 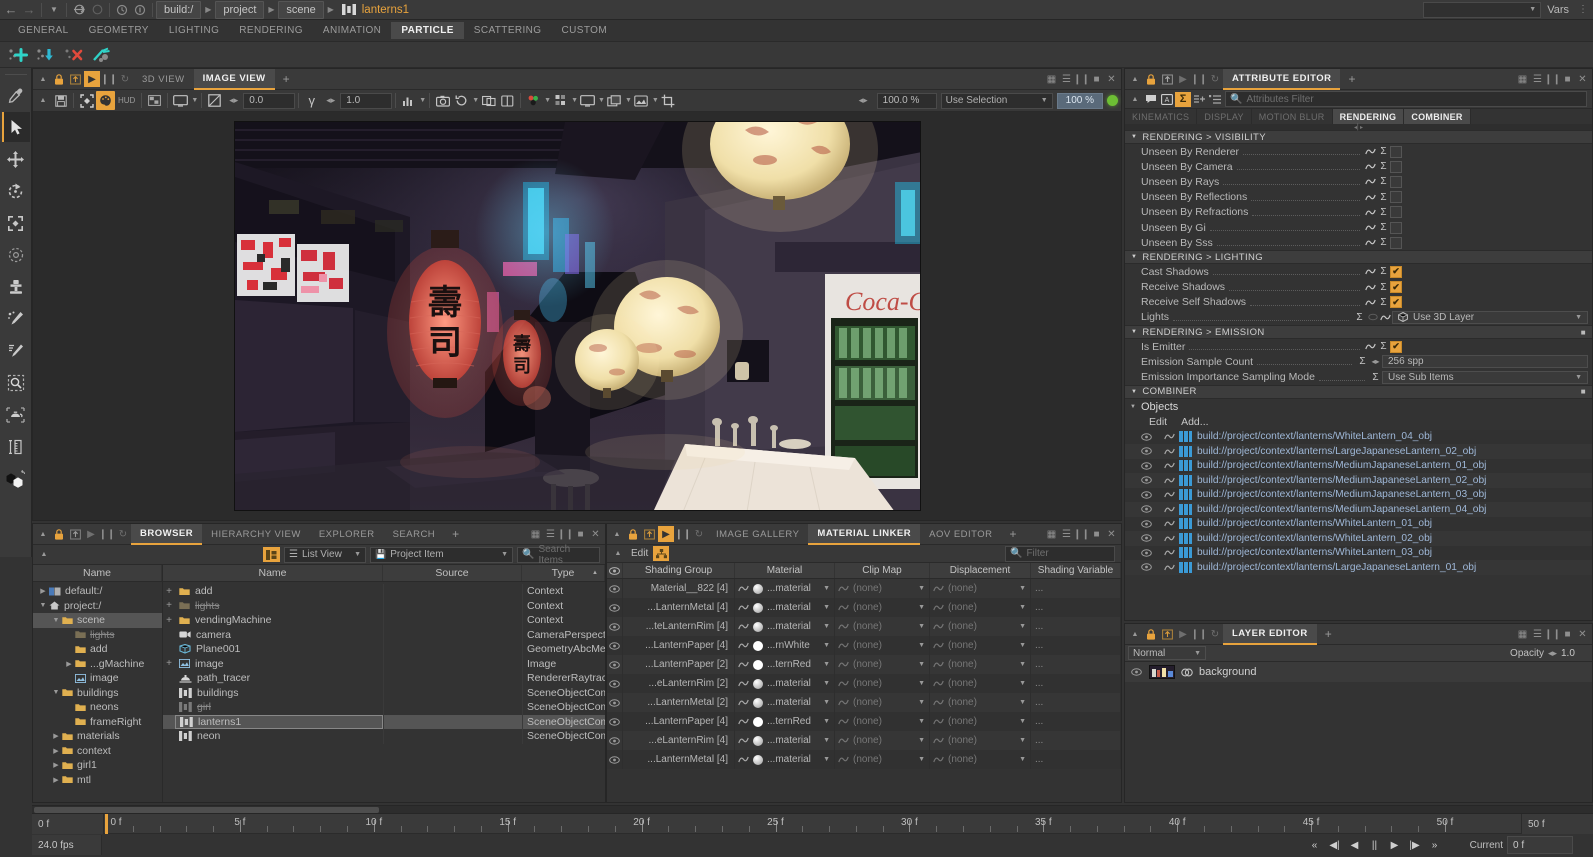 I want to click on refresh-render-icon: ↻, so click(x=125, y=79).